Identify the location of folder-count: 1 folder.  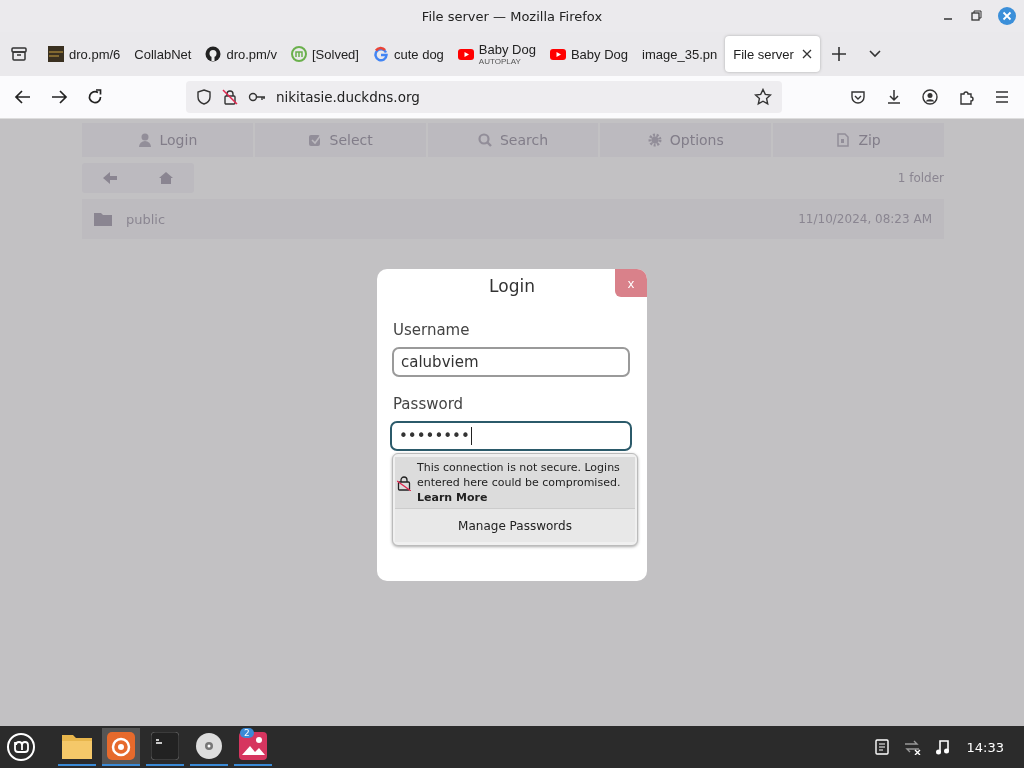
(920, 178).